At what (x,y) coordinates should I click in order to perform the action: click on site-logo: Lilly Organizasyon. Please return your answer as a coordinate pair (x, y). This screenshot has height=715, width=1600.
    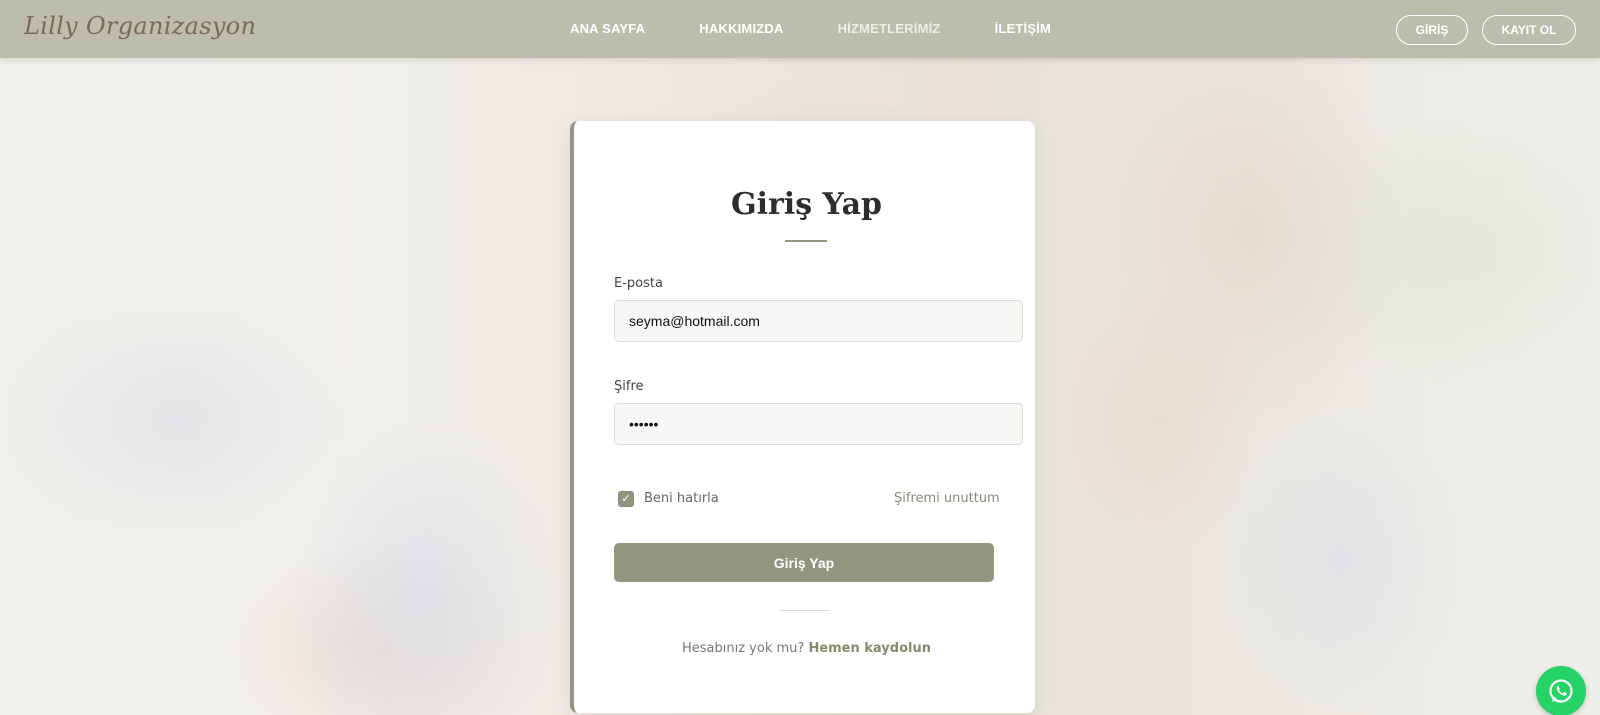
    Looking at the image, I should click on (140, 26).